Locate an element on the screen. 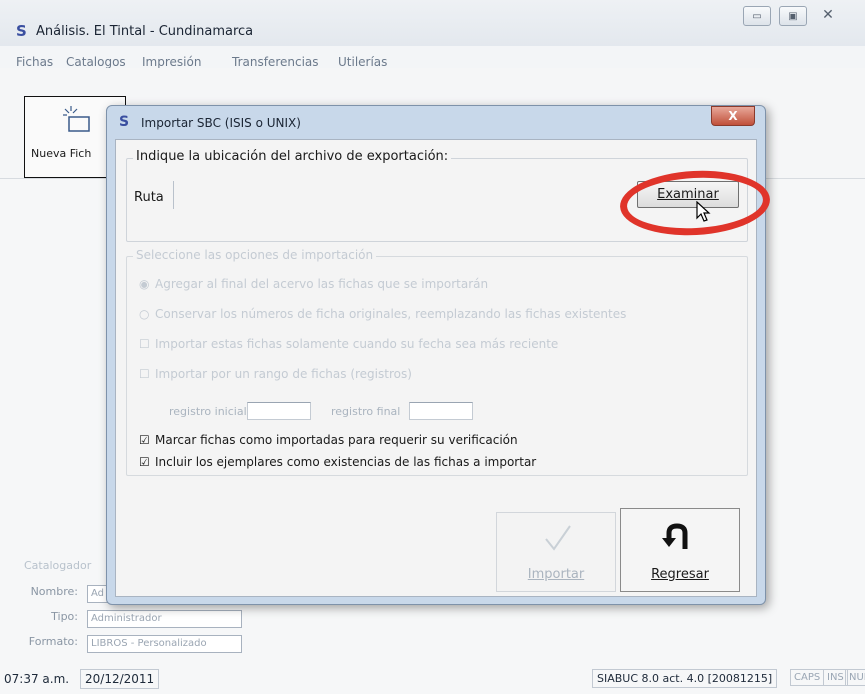  ruta-input is located at coordinates (403, 195).